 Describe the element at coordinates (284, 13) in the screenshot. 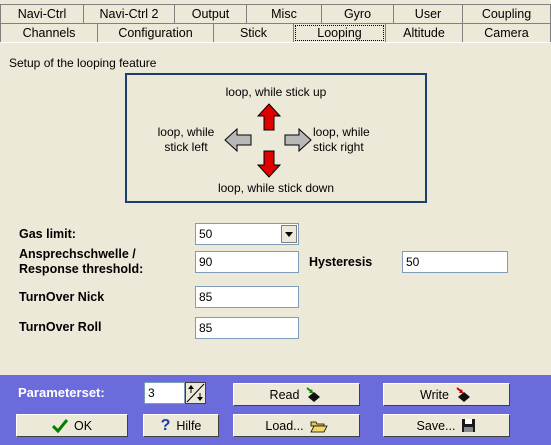

I see `tab-misc: Misc` at that location.